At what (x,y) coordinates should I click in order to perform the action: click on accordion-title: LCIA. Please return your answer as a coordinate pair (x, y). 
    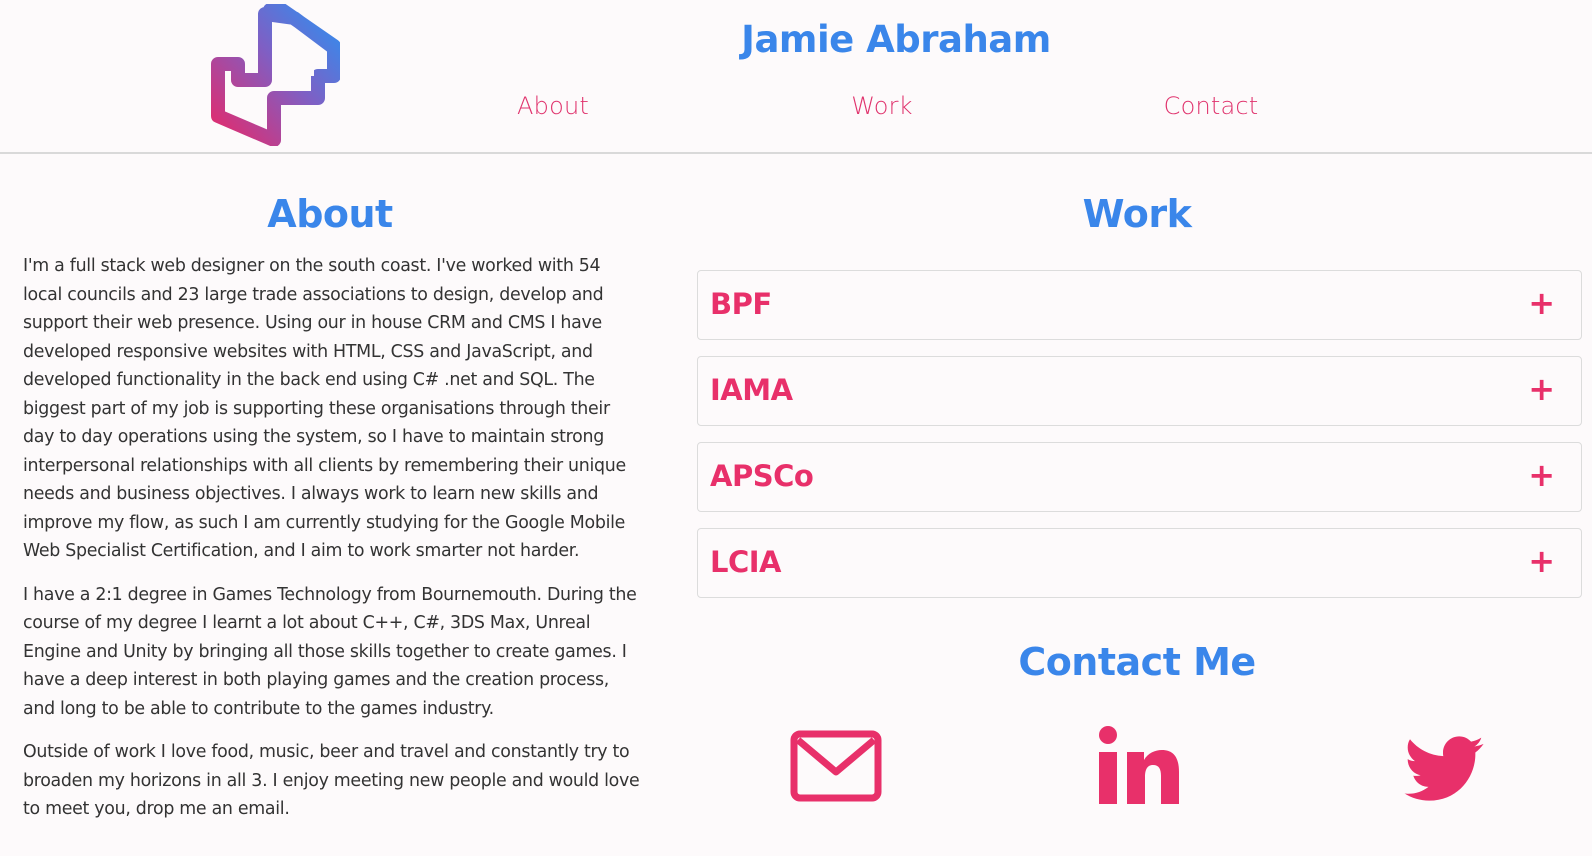
    Looking at the image, I should click on (746, 562).